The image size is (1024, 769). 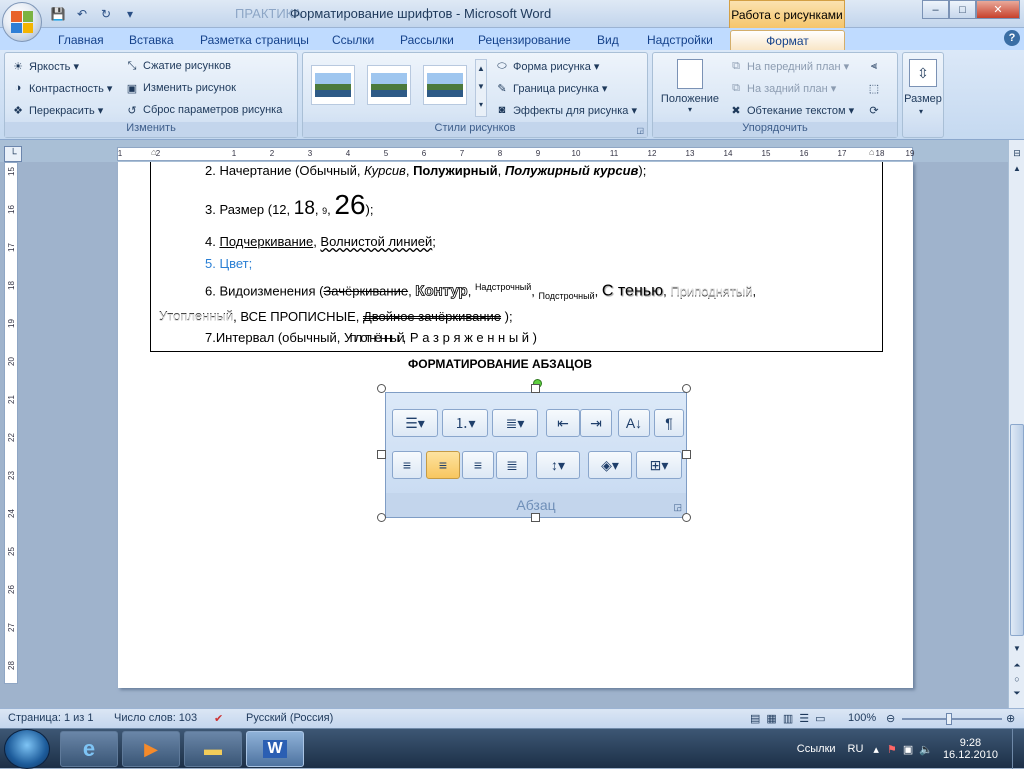 What do you see at coordinates (820, 718) in the screenshot?
I see `draft-icon: ▭` at bounding box center [820, 718].